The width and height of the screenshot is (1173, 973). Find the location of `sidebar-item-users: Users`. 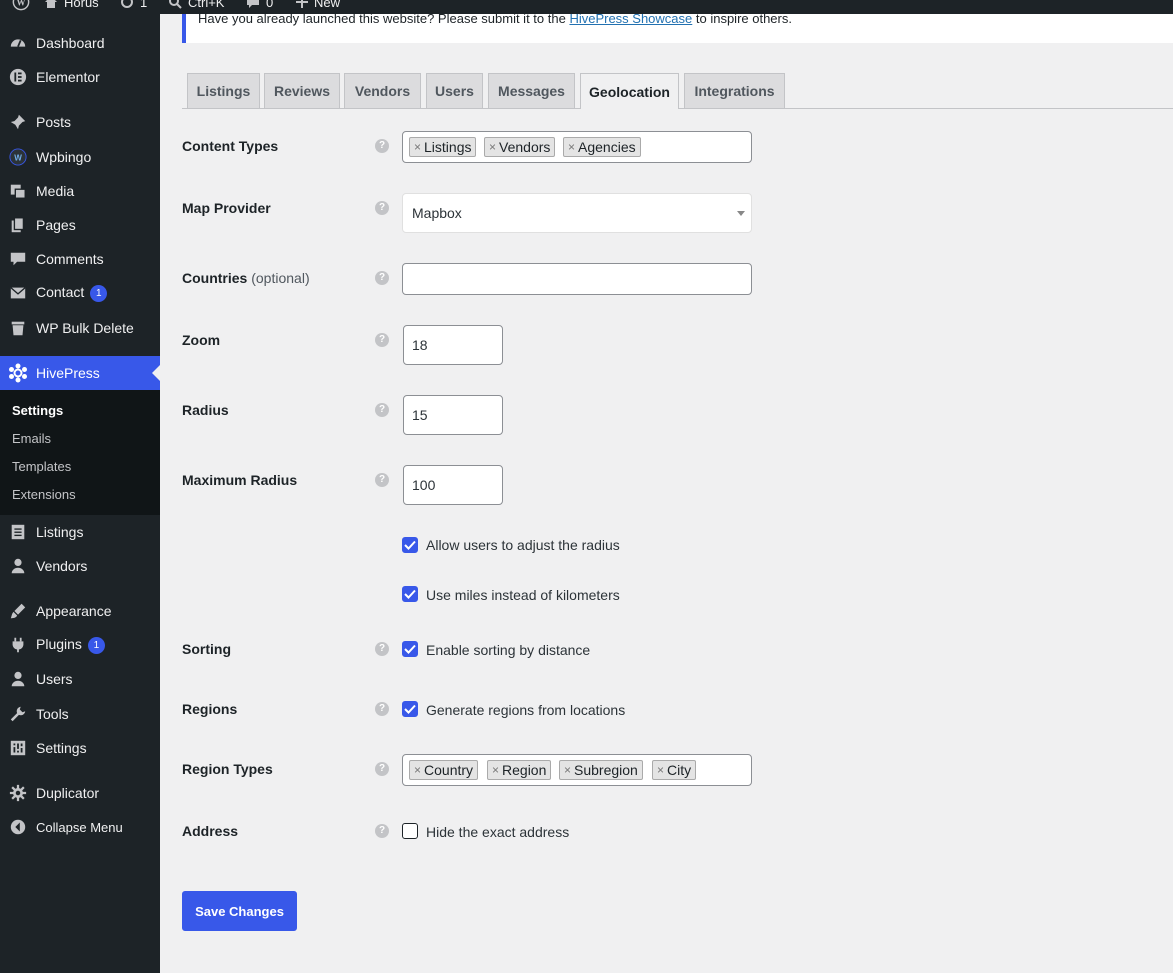

sidebar-item-users: Users is located at coordinates (80, 679).